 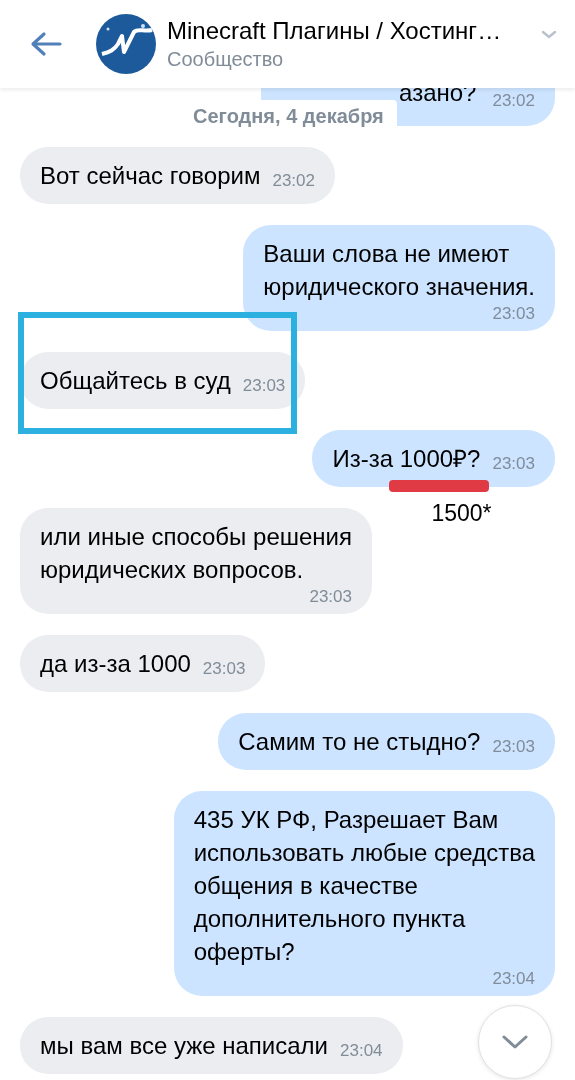 What do you see at coordinates (364, 886) in the screenshot?
I see `message-text: 435 УК РФ, Разрешает Вам использовать любые средства общения в качестве дополнительного пункта оферты?` at bounding box center [364, 886].